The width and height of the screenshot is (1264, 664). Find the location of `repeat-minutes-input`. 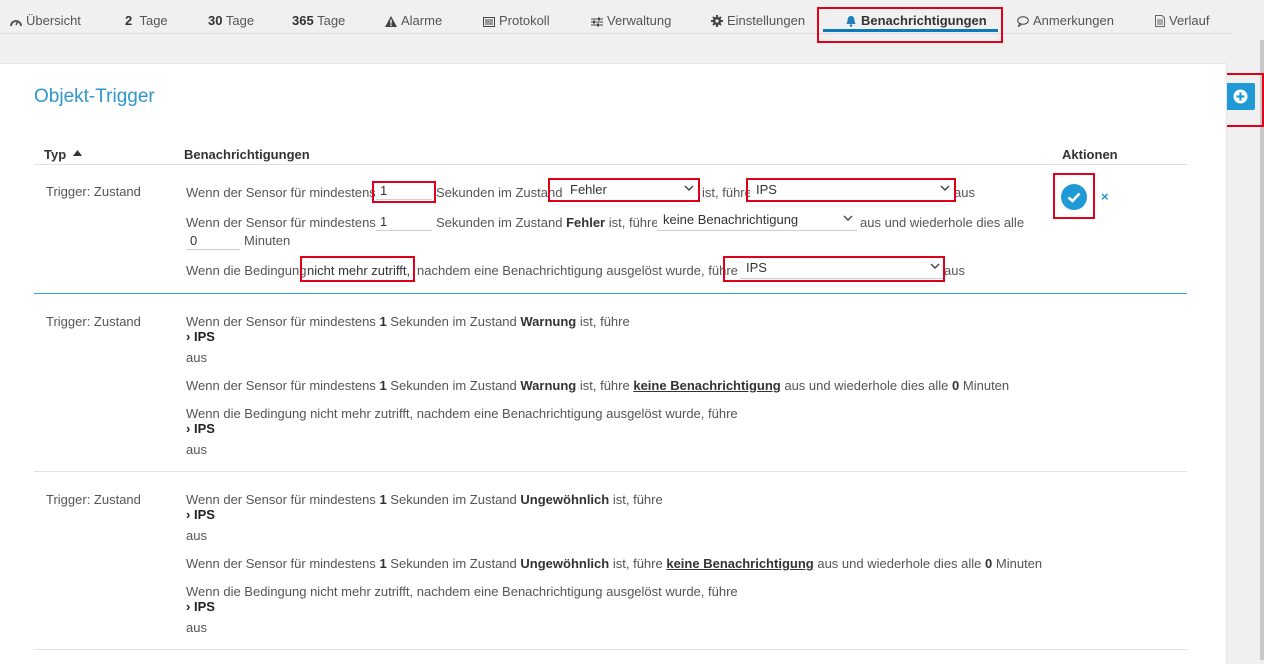

repeat-minutes-input is located at coordinates (213, 241).